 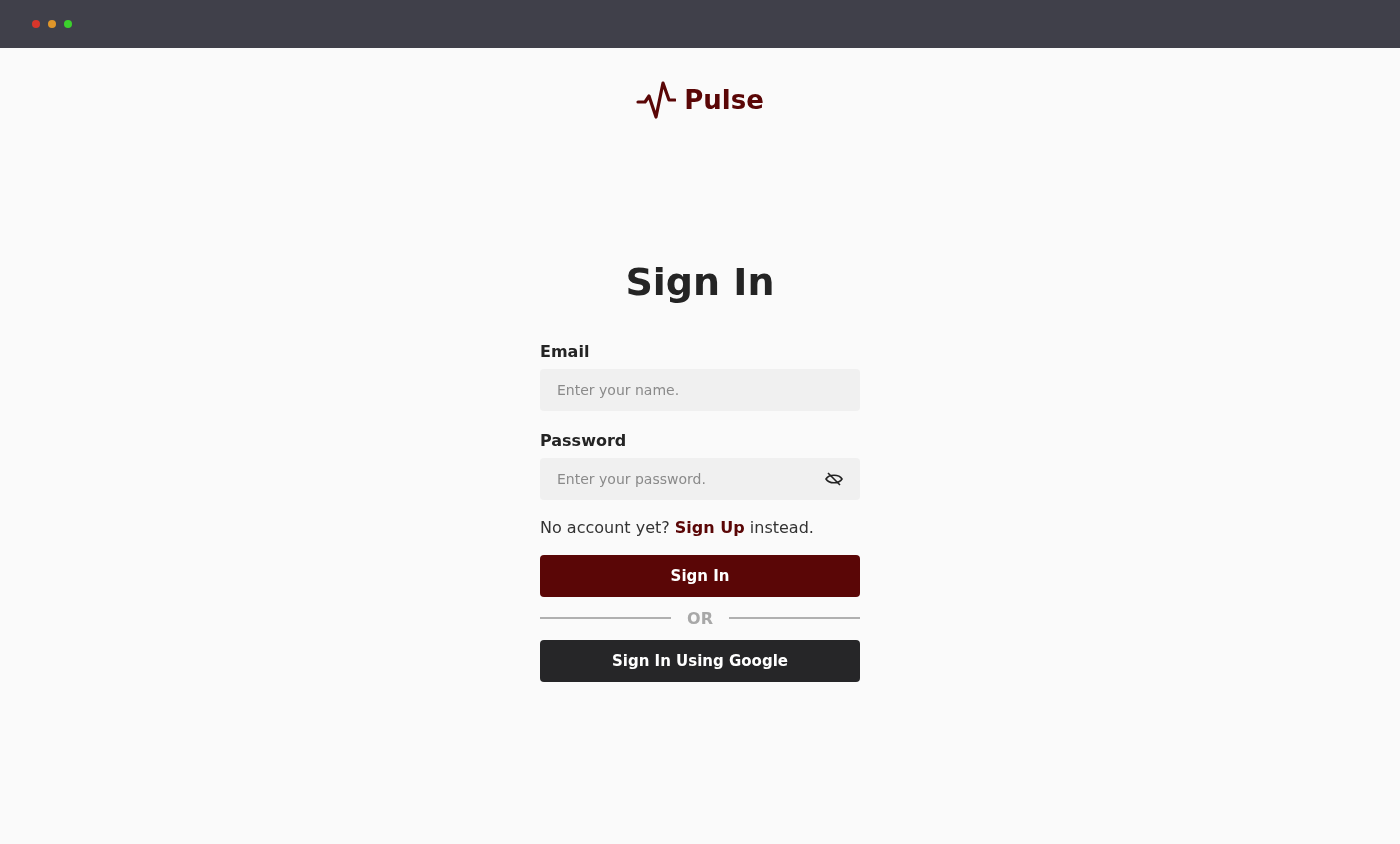 What do you see at coordinates (565, 351) in the screenshot?
I see `field-label: Email` at bounding box center [565, 351].